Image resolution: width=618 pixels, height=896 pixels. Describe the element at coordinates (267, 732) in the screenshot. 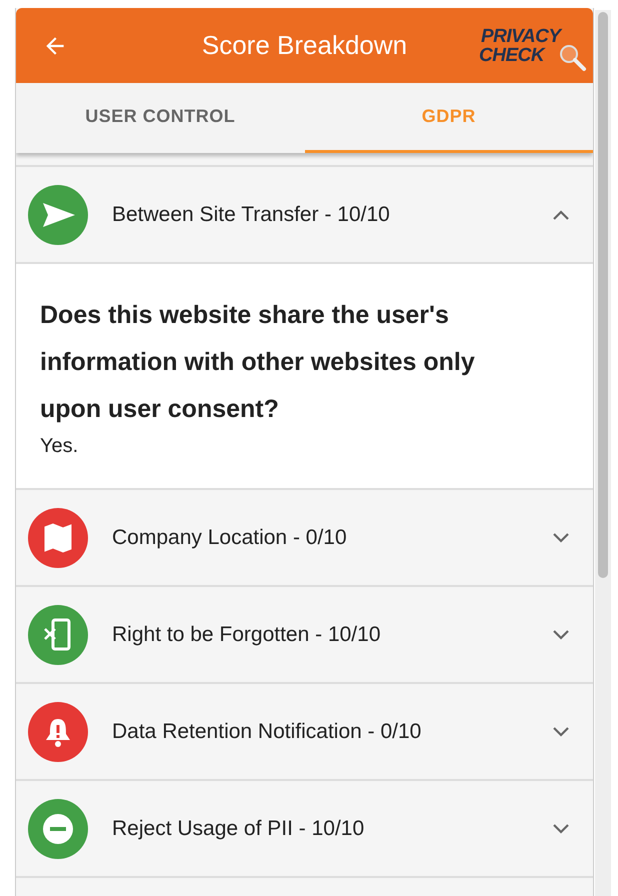

I see `score-title: Data Retention Notification - 0/10` at that location.